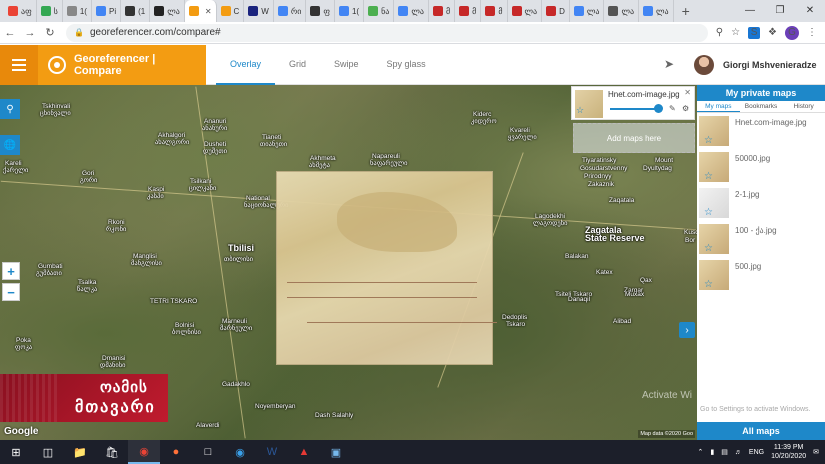 The width and height of the screenshot is (825, 464). I want to click on panel-tab-bookmarks: Bookmarks, so click(761, 106).